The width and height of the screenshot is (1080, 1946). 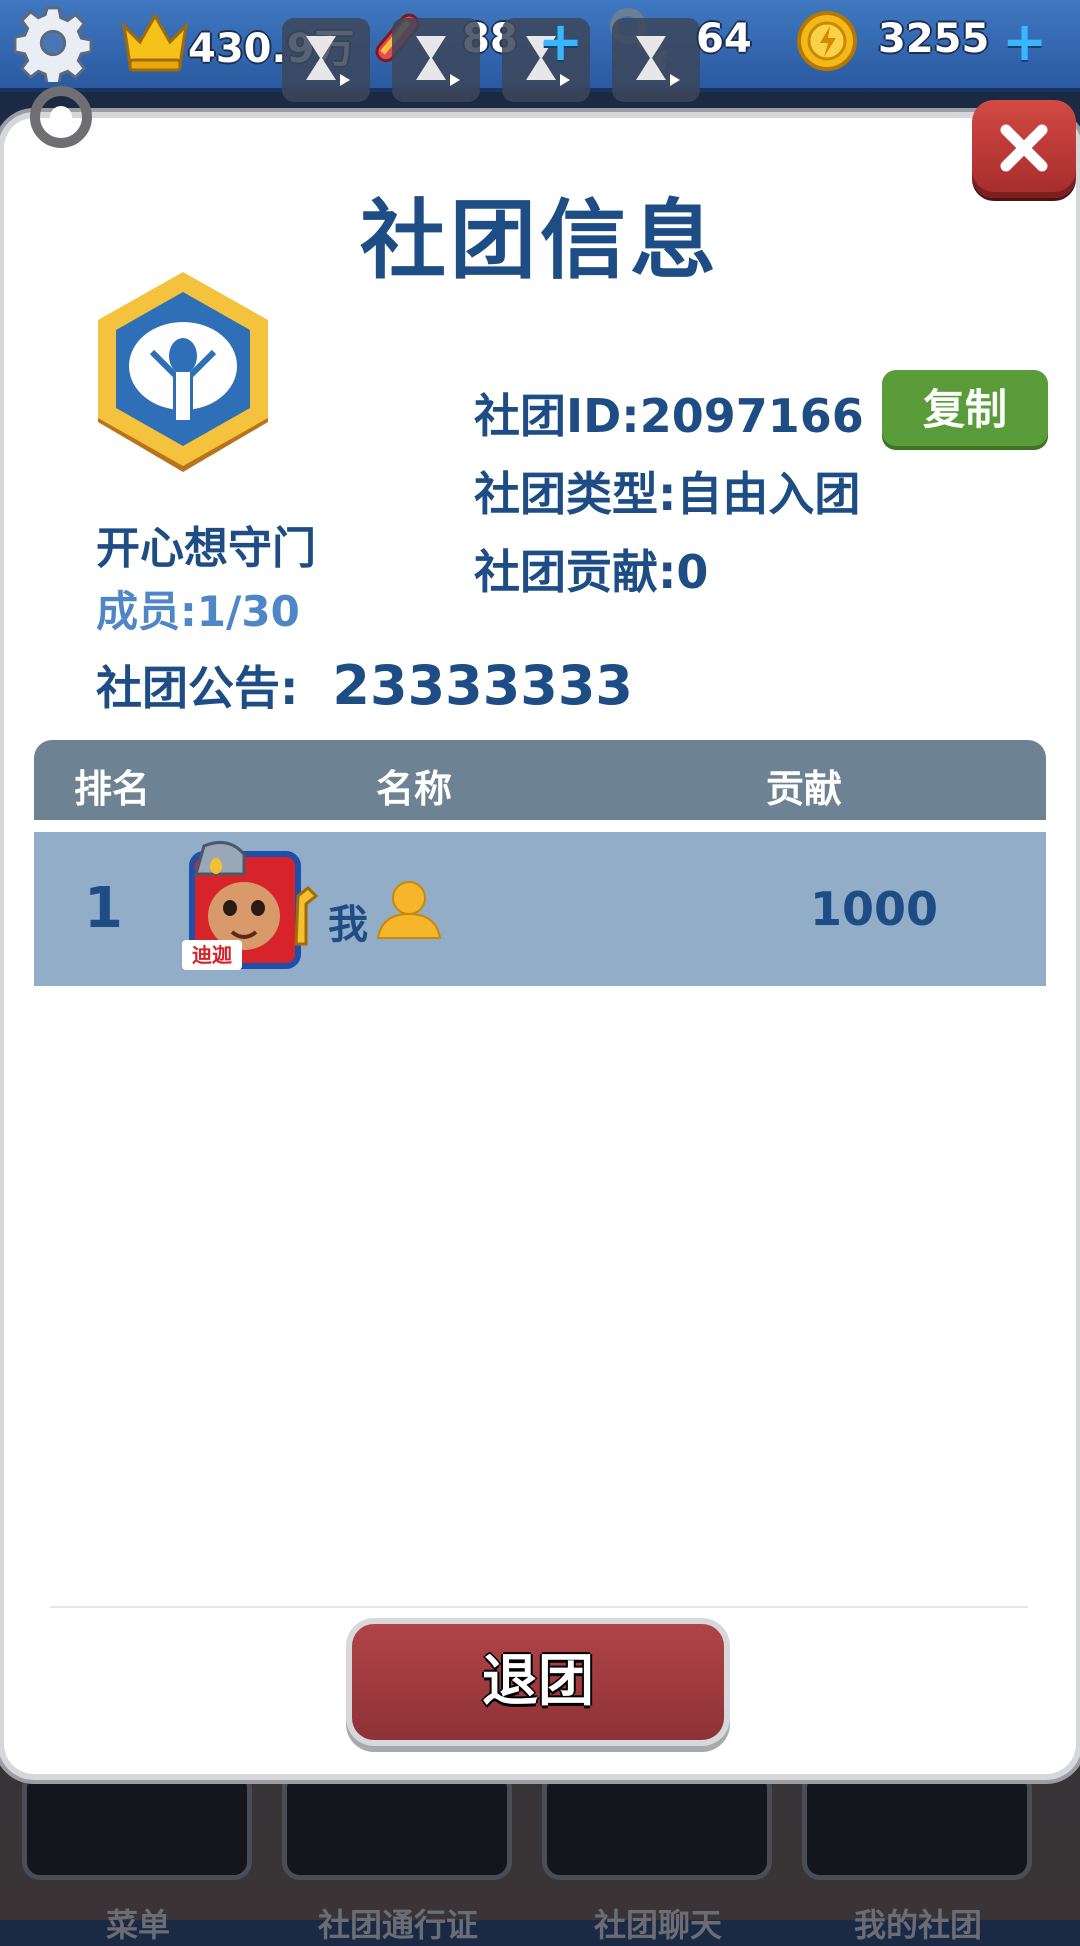 I want to click on club-type: 社团类型:自由入团, so click(x=667, y=494).